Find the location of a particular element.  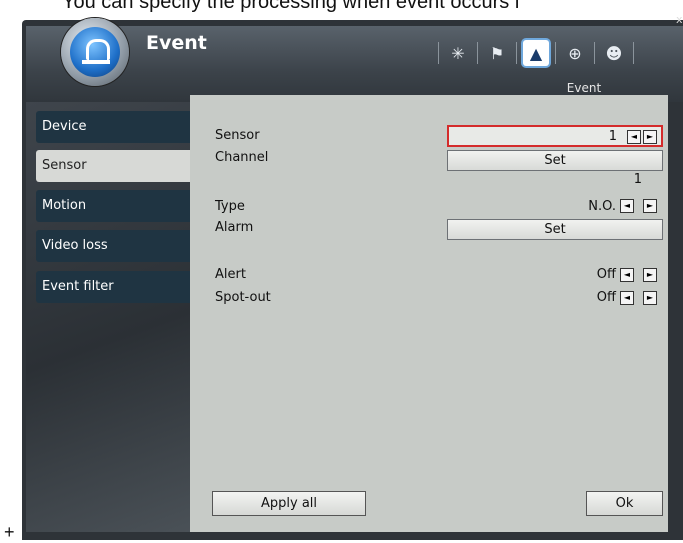

sensor-value: 1 is located at coordinates (612, 136).